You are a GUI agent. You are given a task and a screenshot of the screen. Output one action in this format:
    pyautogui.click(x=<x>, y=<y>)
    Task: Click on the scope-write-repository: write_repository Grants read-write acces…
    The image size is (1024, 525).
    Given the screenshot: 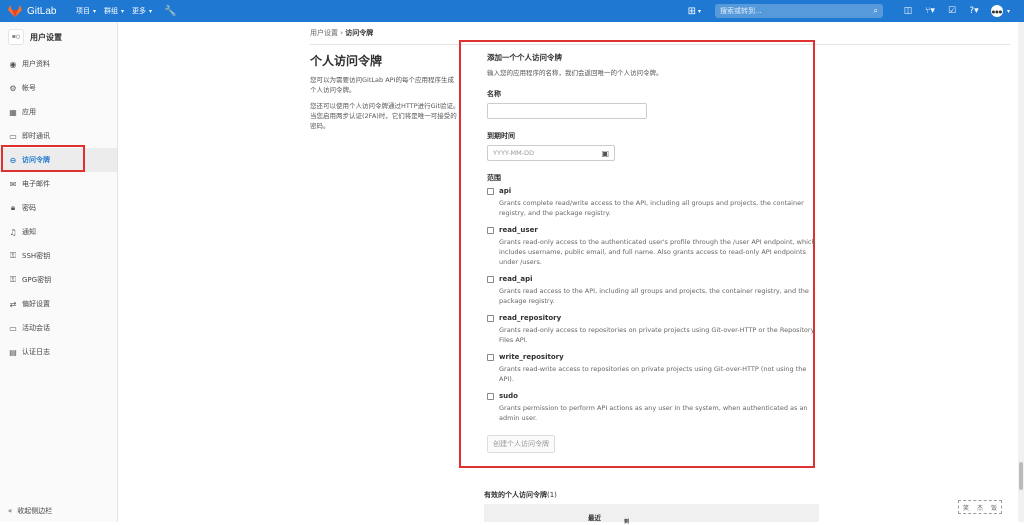 What is the action you would take?
    pyautogui.click(x=637, y=368)
    